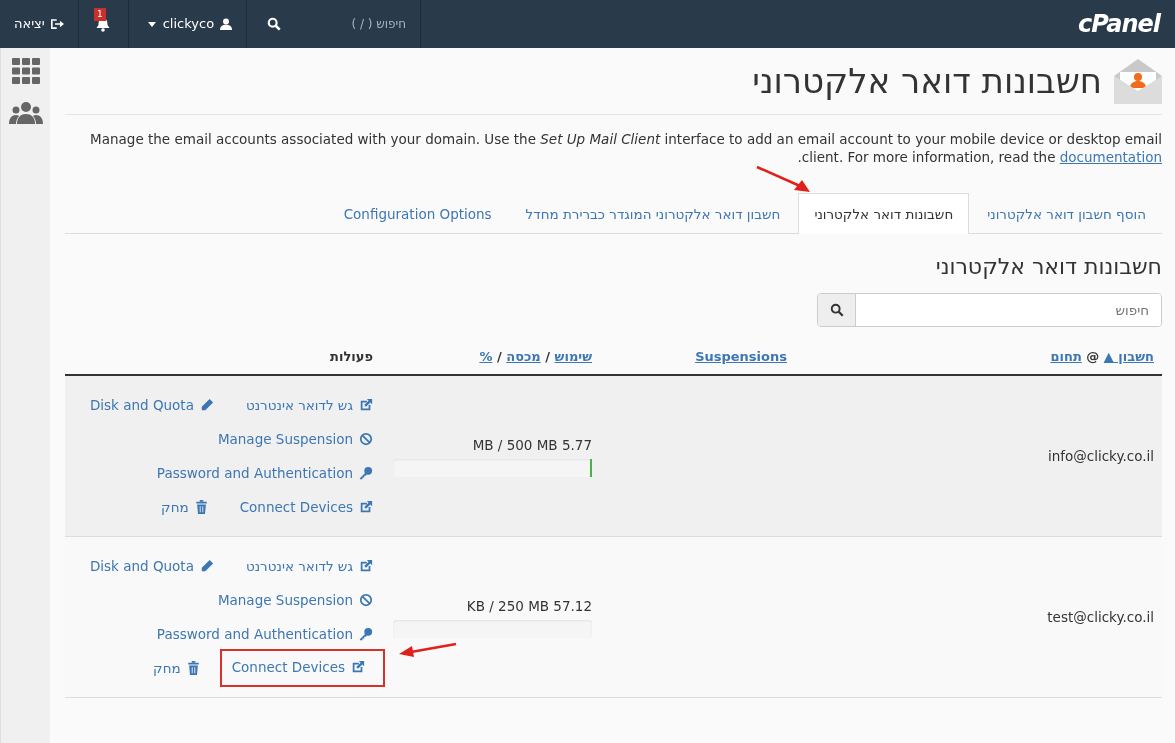  What do you see at coordinates (625, 148) in the screenshot?
I see `description-text: Manage the email accounts associated with your domain. Use the Set Up Mail Client interface to add an email account to your mobile device or desktop email client. For more information, read the documentation .` at bounding box center [625, 148].